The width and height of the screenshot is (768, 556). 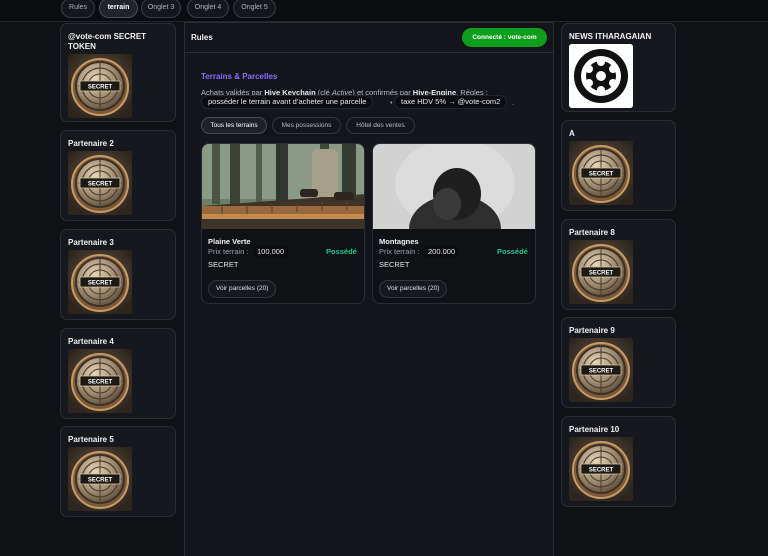 I want to click on filter-my-possessions: Mes possessions, so click(x=306, y=125).